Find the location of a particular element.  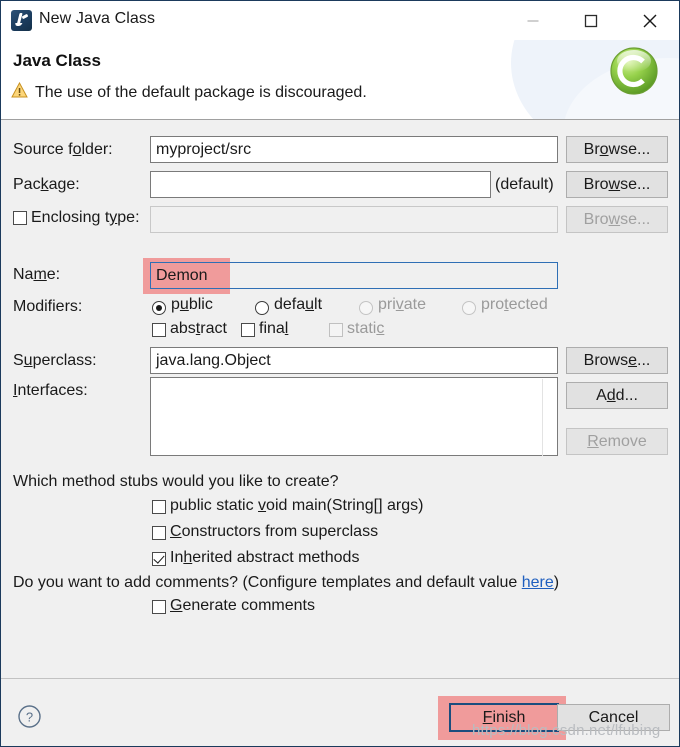

generate-comments-checkbox is located at coordinates (159, 607).